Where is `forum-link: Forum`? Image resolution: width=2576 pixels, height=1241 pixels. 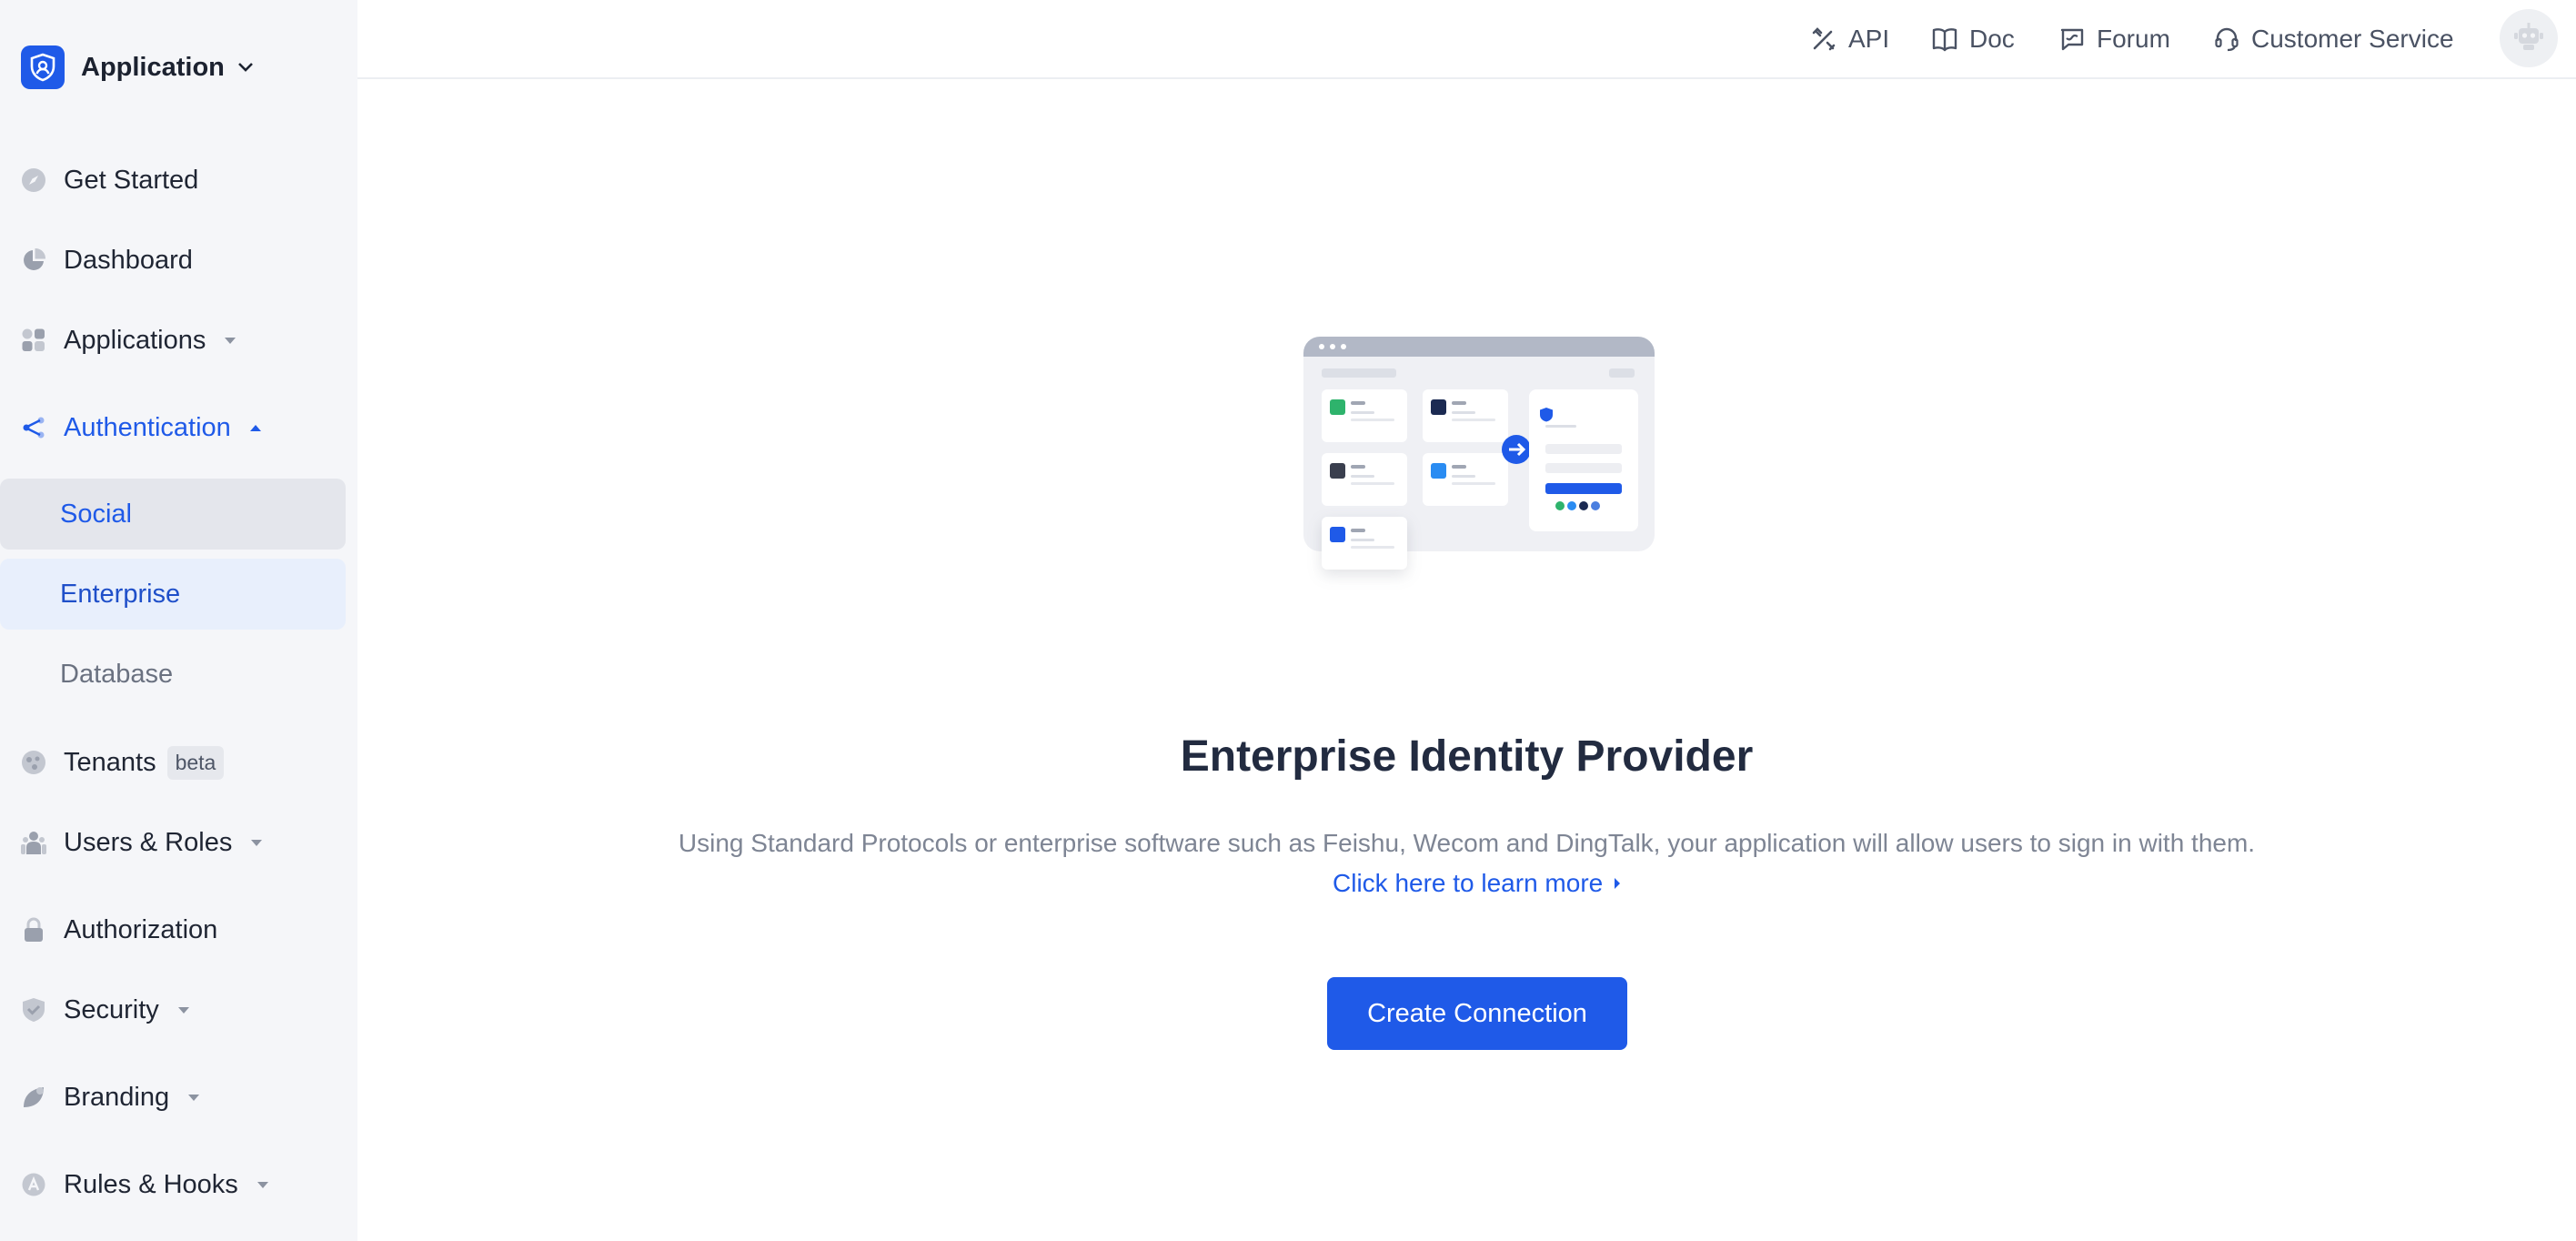 forum-link: Forum is located at coordinates (2114, 39).